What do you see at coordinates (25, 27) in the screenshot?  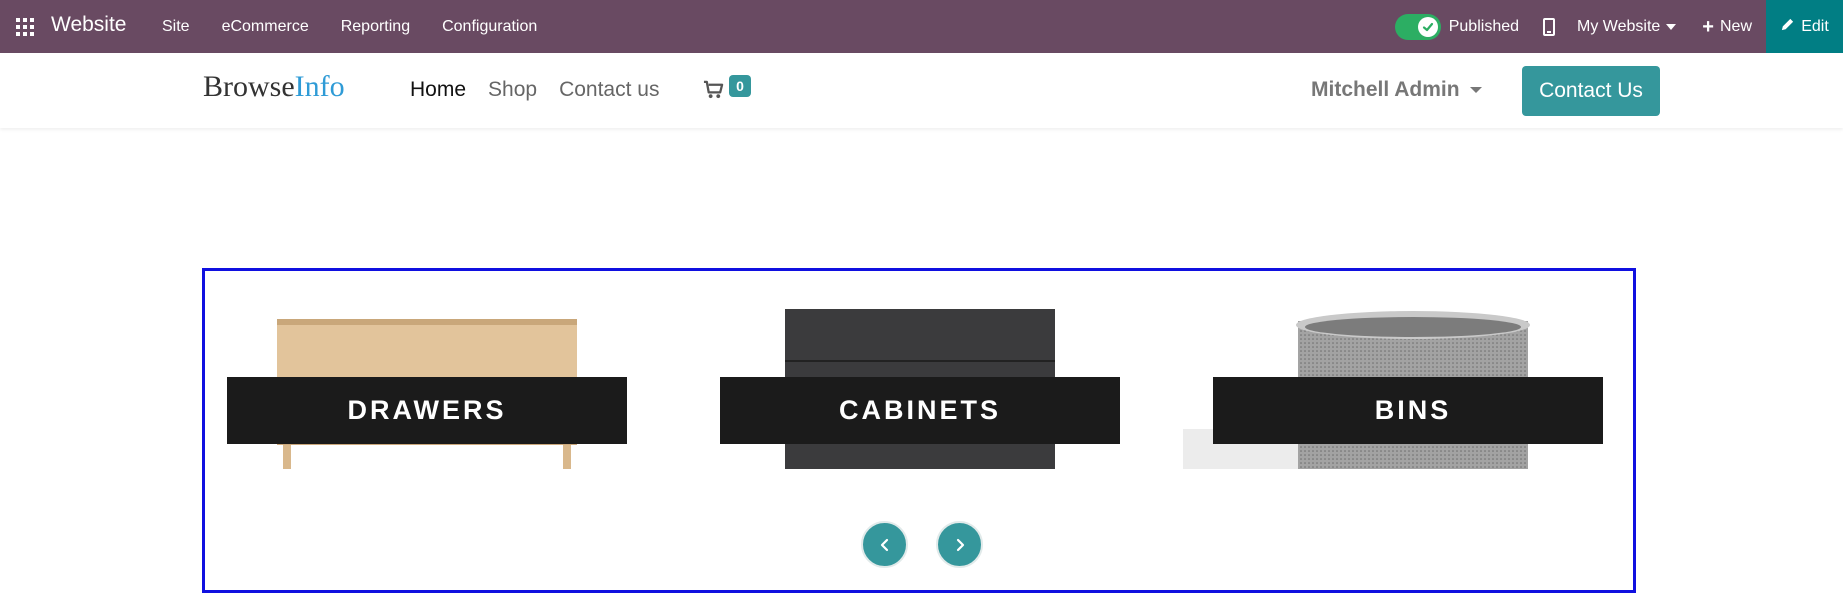 I see `apps-grid-icon` at bounding box center [25, 27].